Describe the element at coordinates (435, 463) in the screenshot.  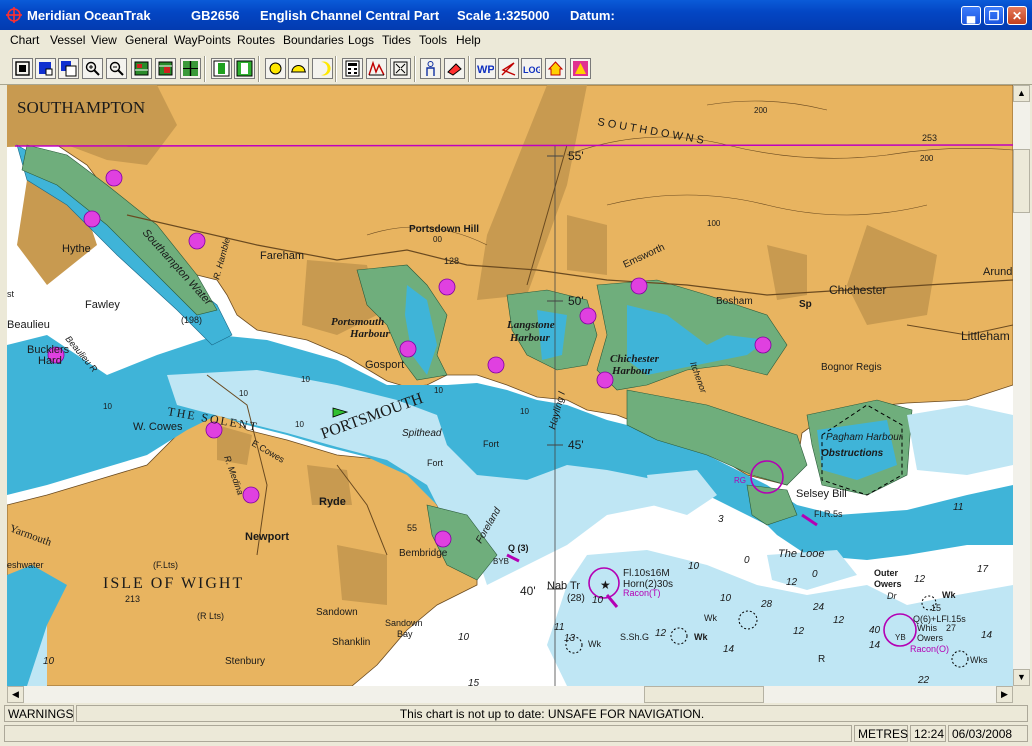
I see `place-label: Fort` at that location.